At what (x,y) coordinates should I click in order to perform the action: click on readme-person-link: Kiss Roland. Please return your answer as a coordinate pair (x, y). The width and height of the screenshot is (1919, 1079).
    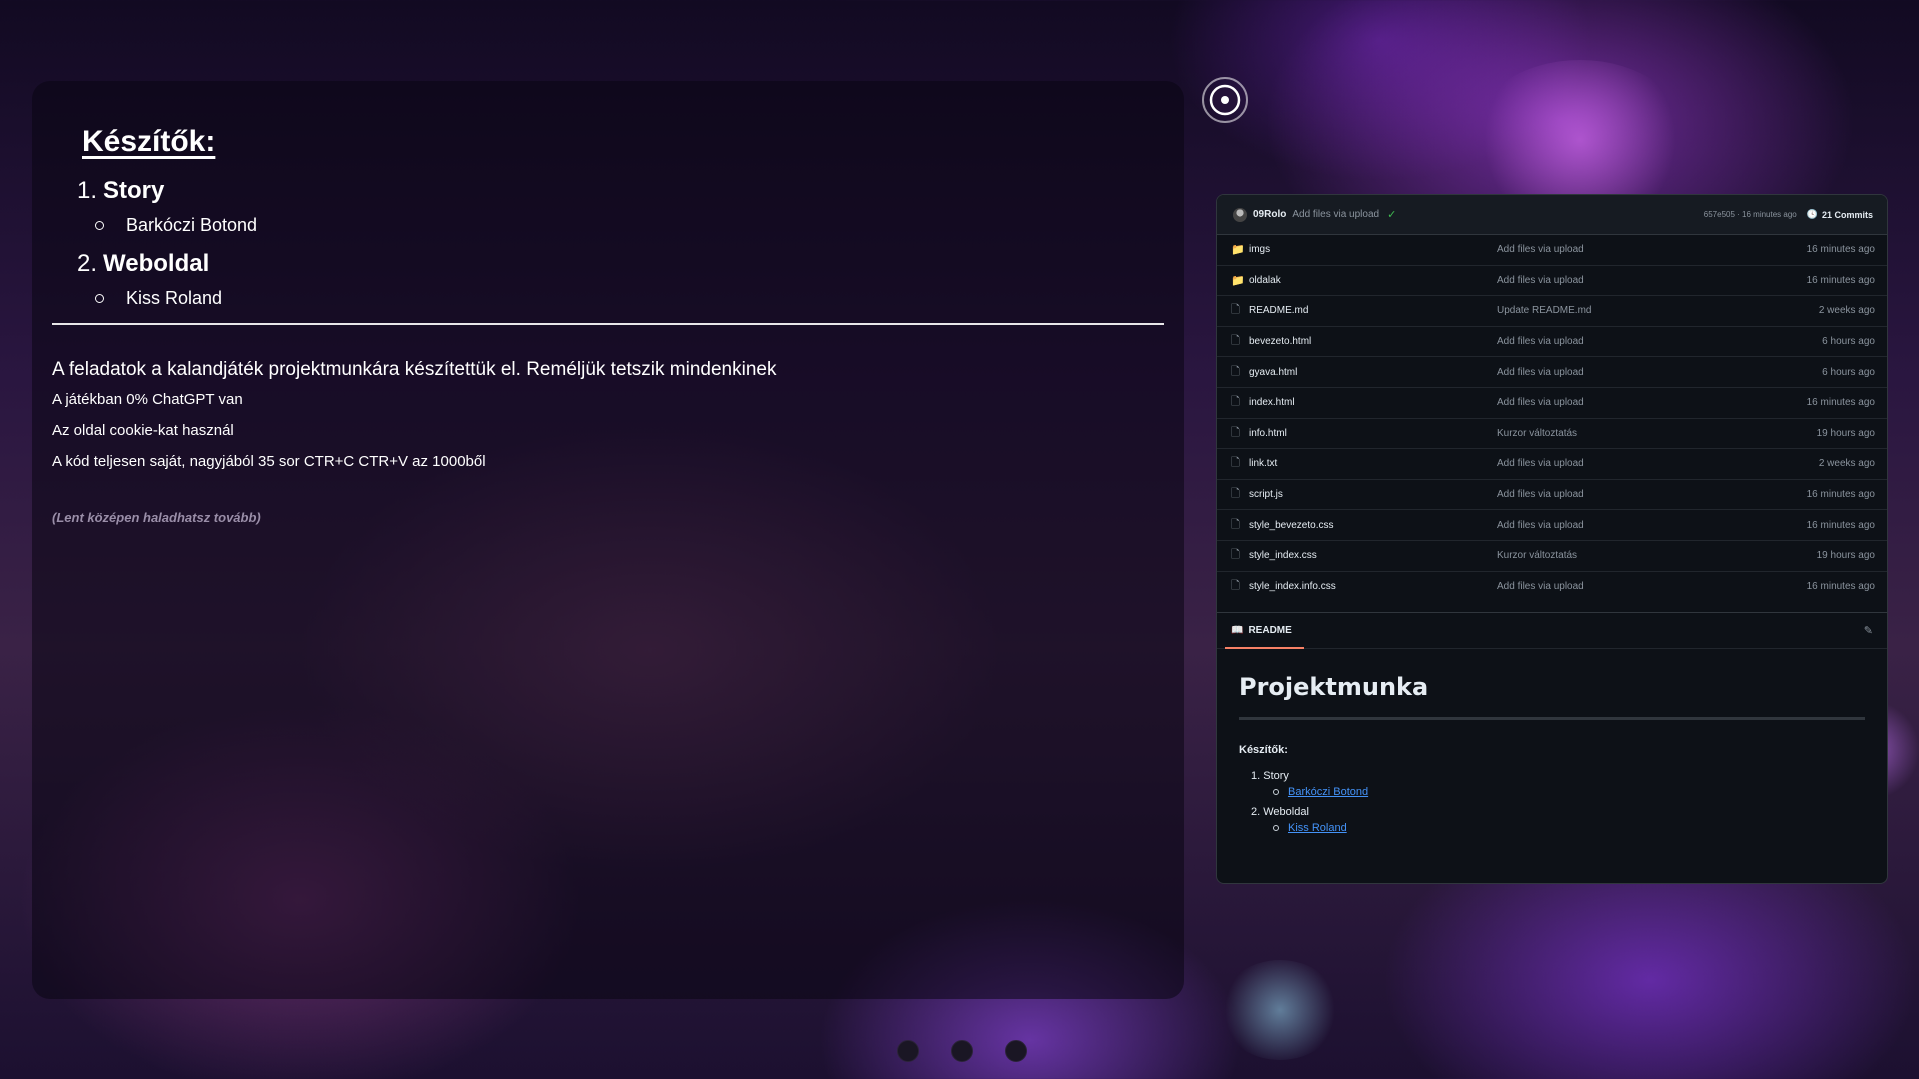
    Looking at the image, I should click on (1317, 828).